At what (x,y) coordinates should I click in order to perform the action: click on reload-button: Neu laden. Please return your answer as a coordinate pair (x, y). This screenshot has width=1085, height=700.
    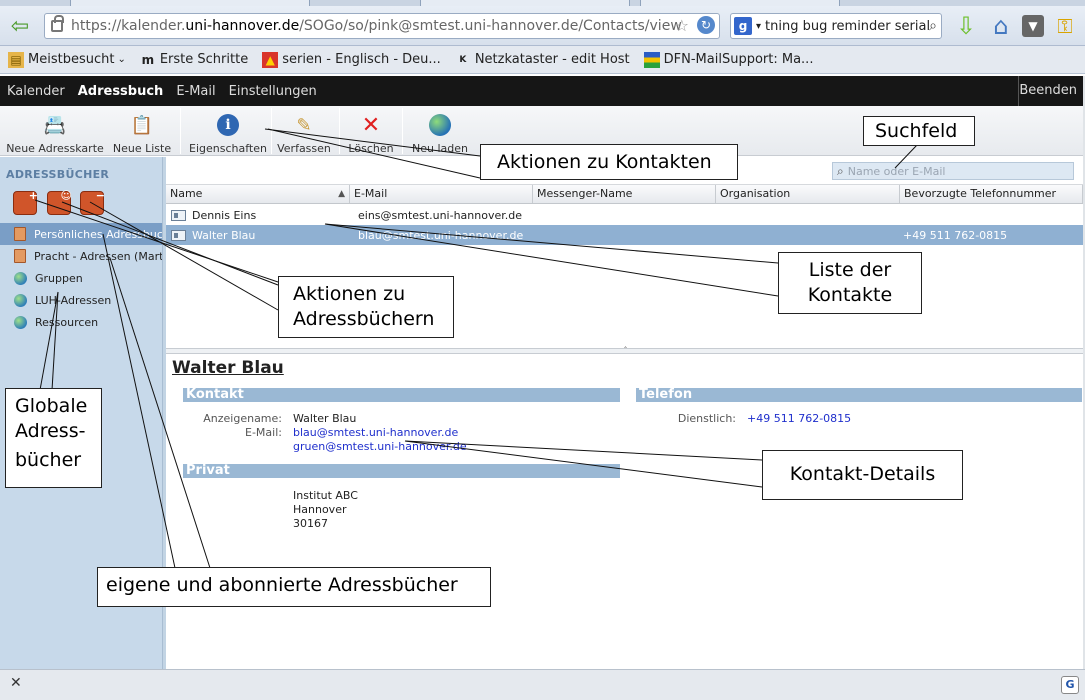
    Looking at the image, I should click on (440, 132).